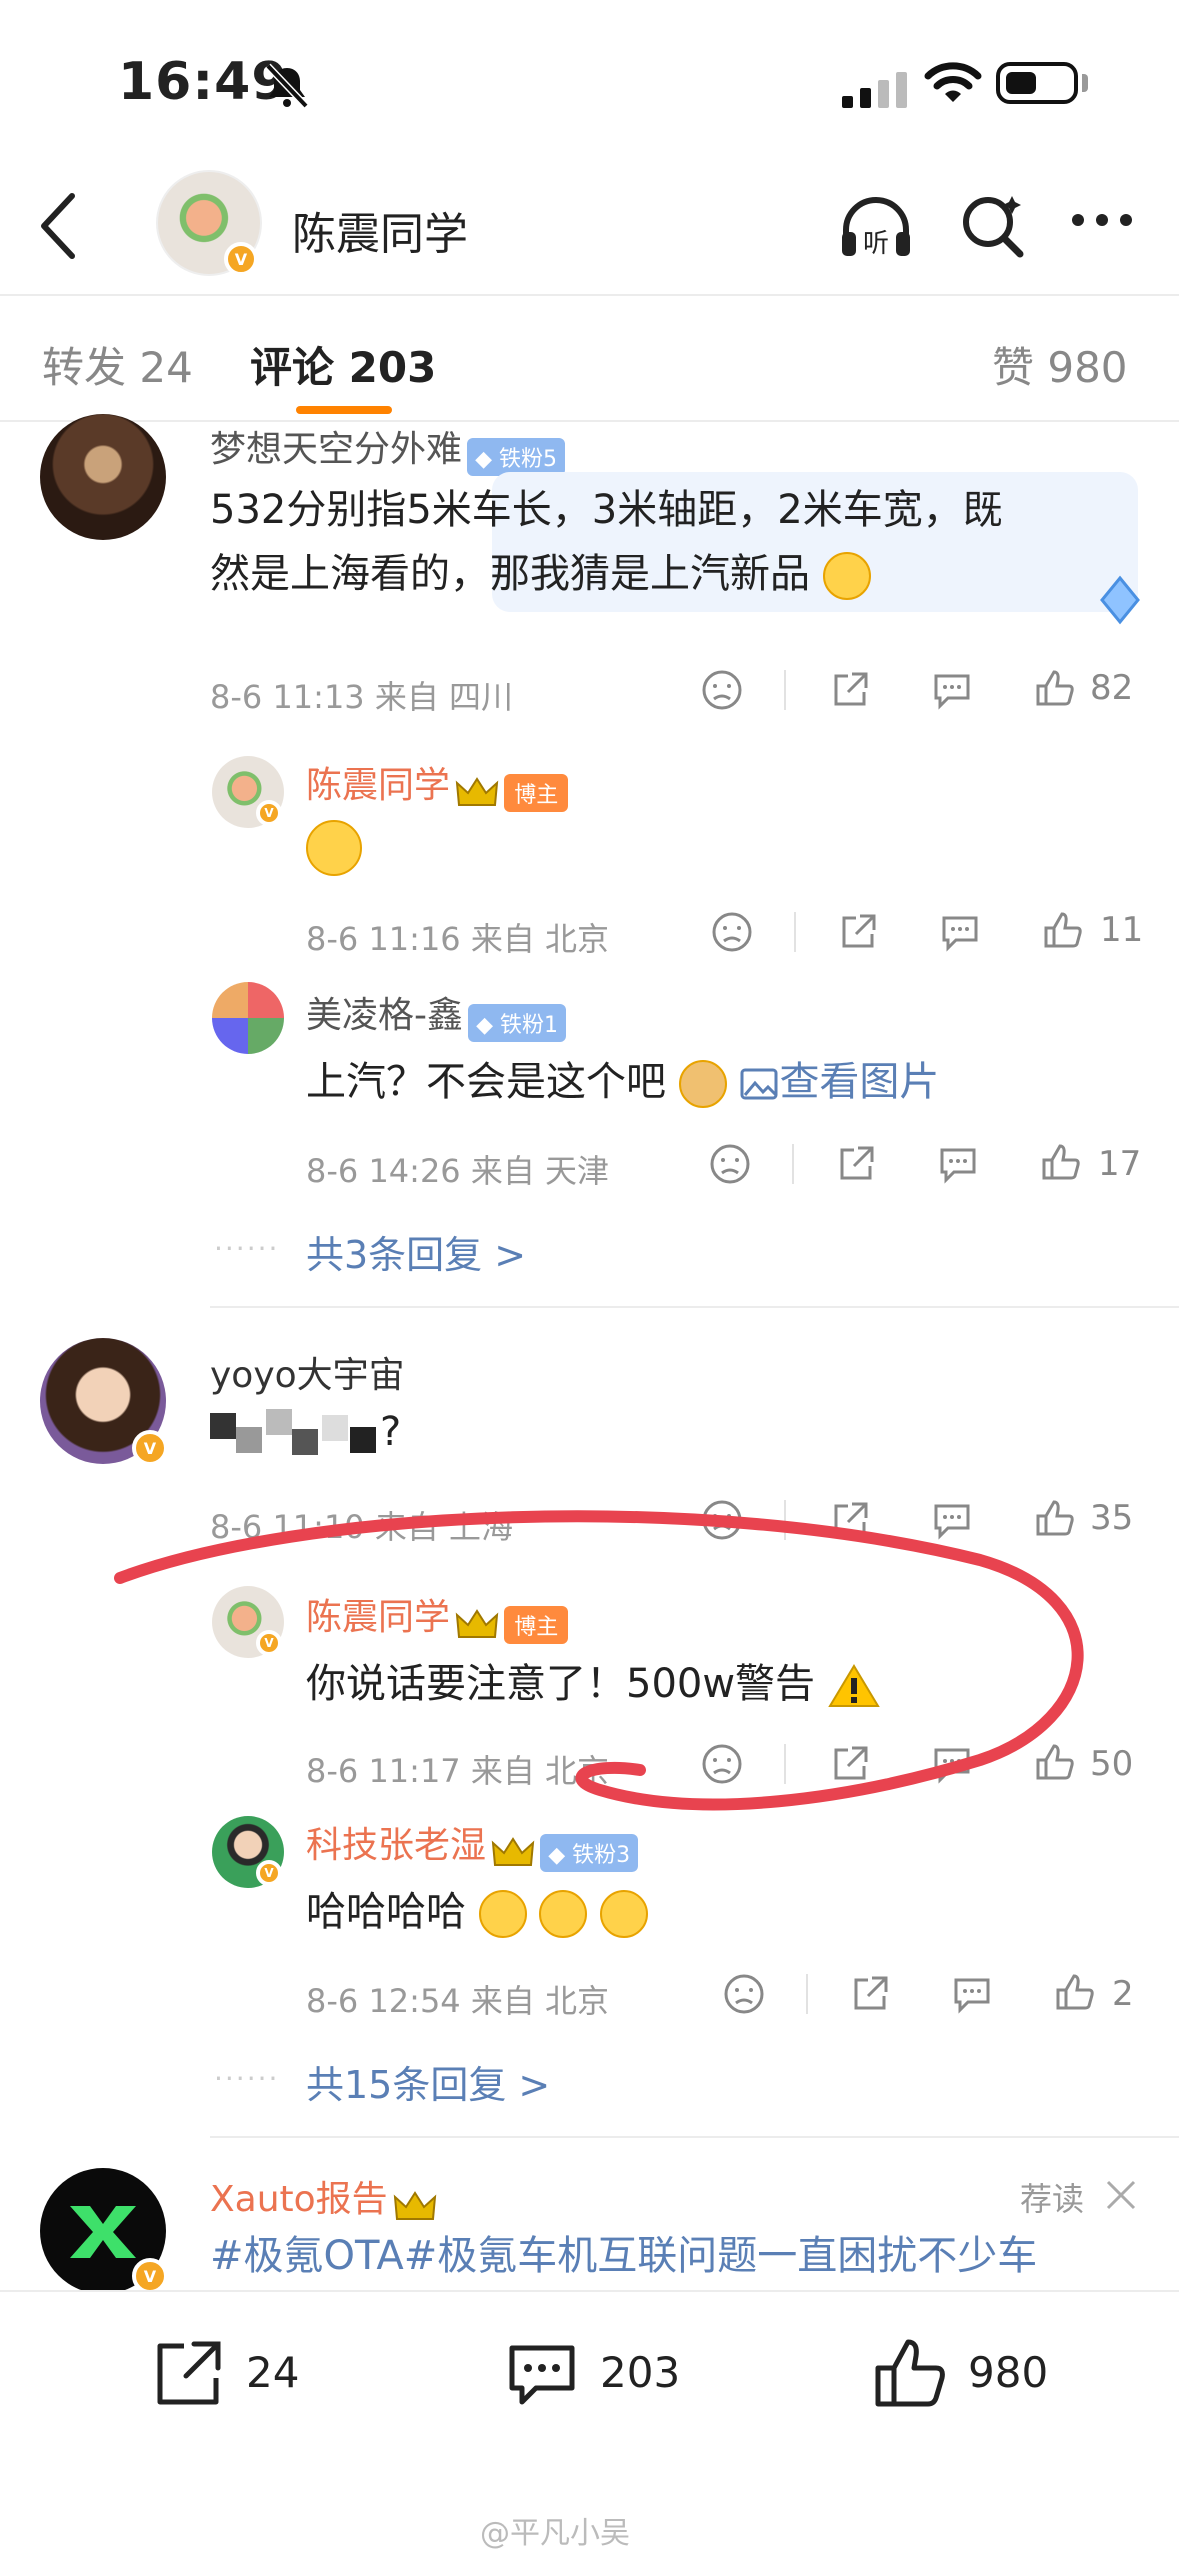  What do you see at coordinates (702, 1084) in the screenshot?
I see `doge-emoji-icon` at bounding box center [702, 1084].